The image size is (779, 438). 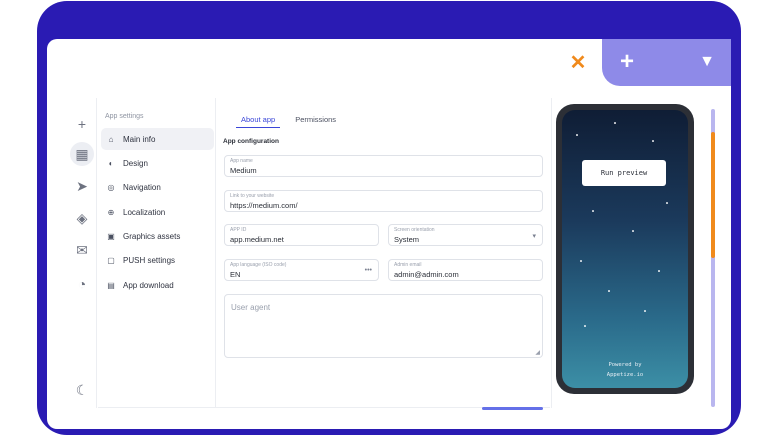 What do you see at coordinates (383, 326) in the screenshot?
I see `user-agent-textarea: User agent ◢` at bounding box center [383, 326].